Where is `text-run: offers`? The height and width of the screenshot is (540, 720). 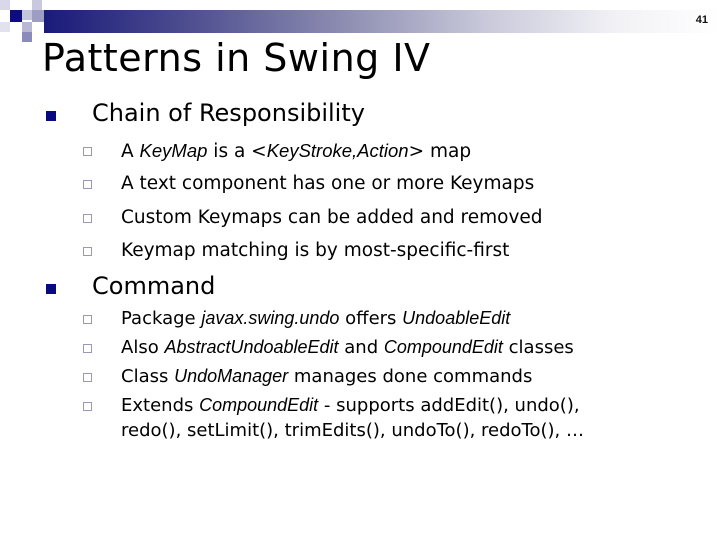
text-run: offers is located at coordinates (371, 318).